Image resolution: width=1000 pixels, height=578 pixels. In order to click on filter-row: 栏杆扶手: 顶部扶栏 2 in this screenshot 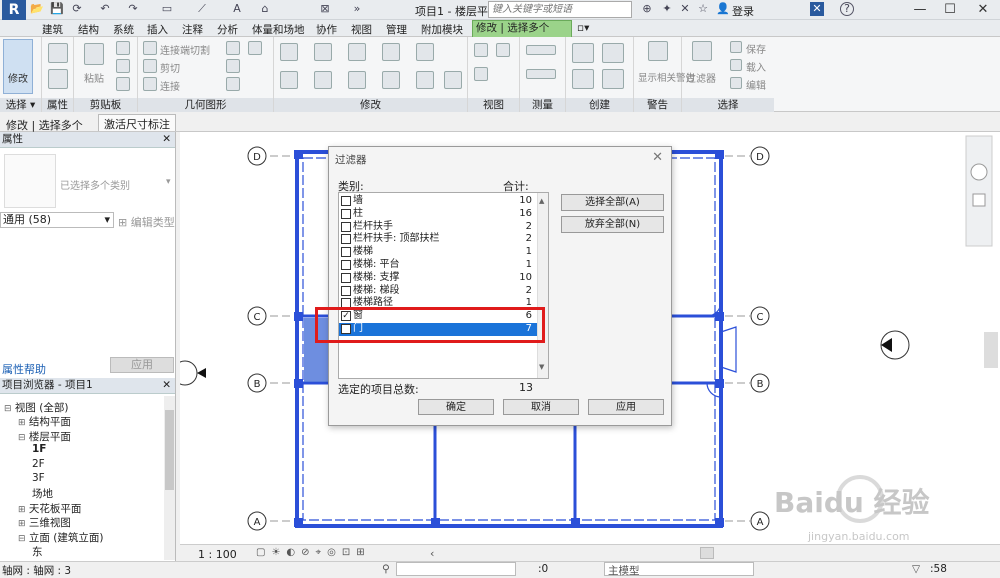, I will do `click(438, 239)`.